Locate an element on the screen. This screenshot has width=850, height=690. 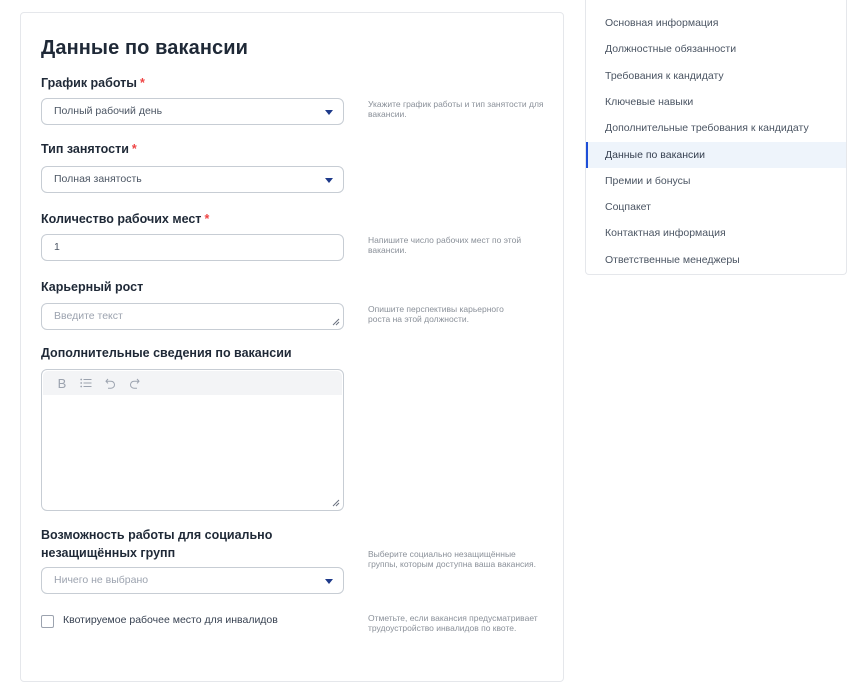
sidenav-item: Ключевые навыки is located at coordinates (716, 102).